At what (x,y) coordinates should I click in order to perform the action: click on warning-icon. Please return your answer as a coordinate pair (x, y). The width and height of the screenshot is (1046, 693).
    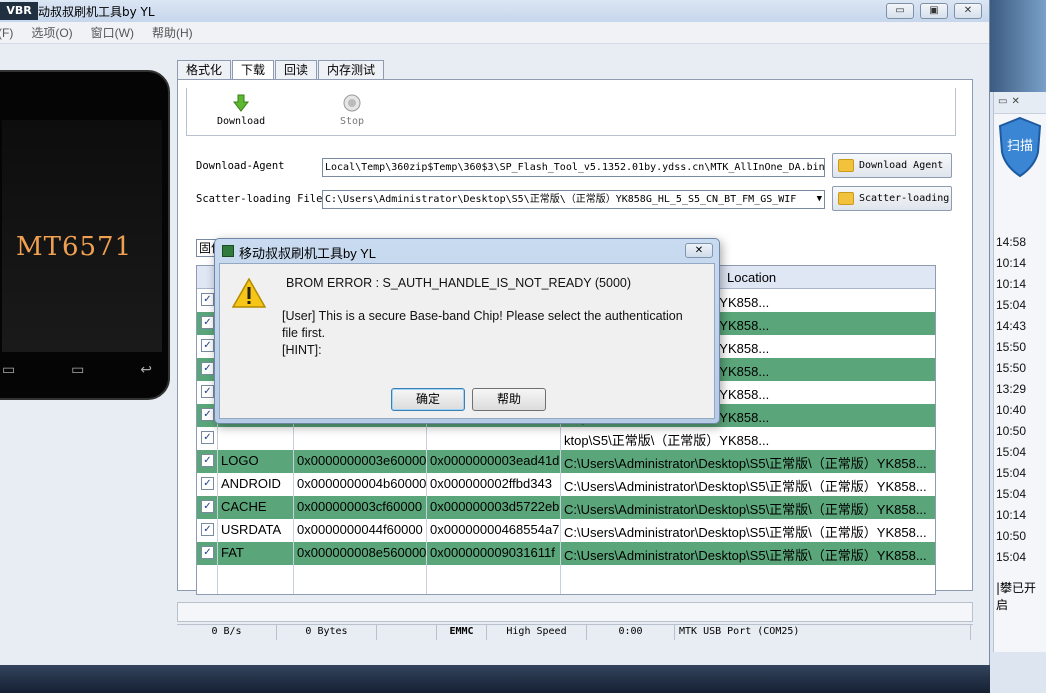
    Looking at the image, I should click on (249, 293).